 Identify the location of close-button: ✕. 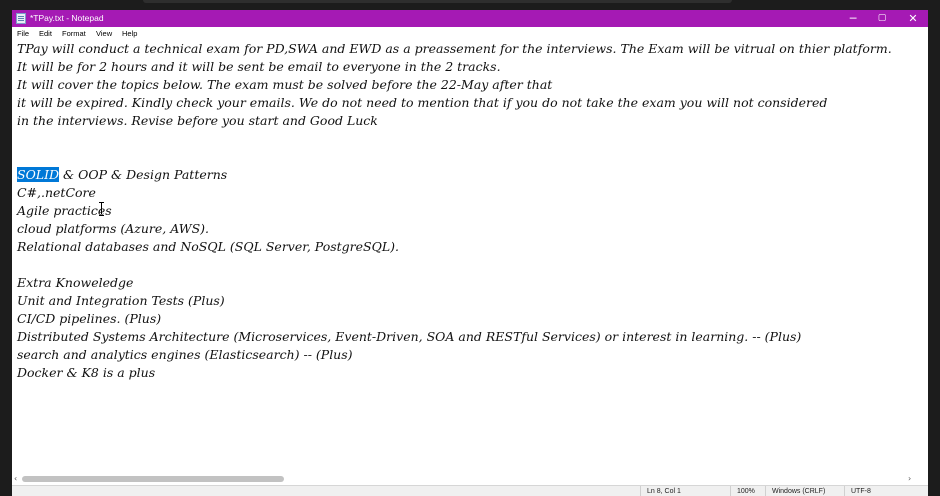
(913, 18).